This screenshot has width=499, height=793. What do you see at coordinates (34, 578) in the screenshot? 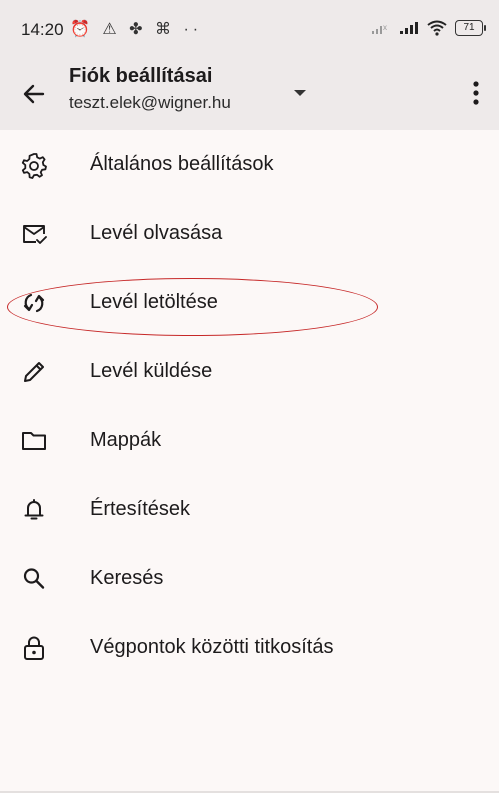
I see `search-icon` at bounding box center [34, 578].